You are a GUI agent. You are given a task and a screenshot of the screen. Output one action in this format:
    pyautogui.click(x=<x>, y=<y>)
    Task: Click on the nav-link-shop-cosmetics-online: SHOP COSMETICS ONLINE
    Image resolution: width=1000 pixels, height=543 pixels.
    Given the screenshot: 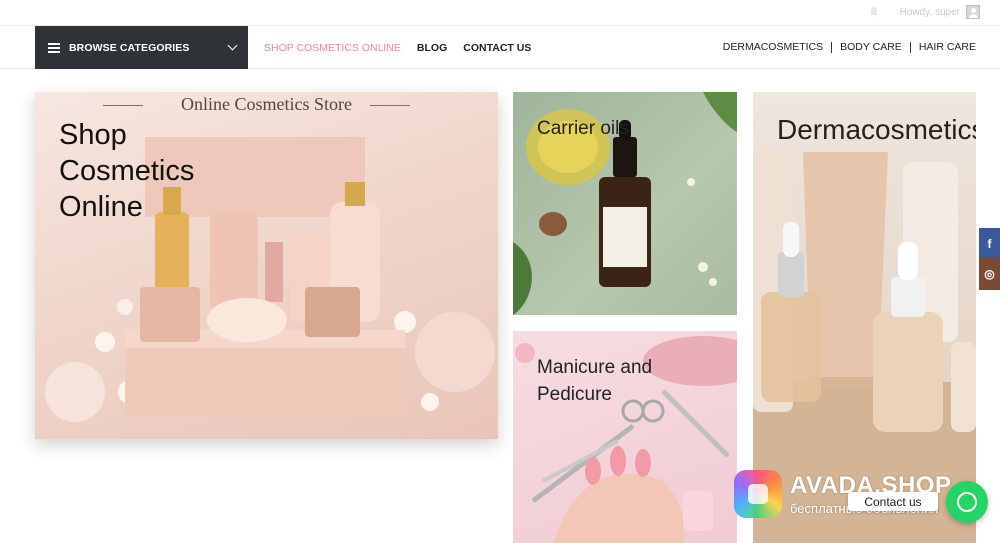 What is the action you would take?
    pyautogui.click(x=332, y=48)
    